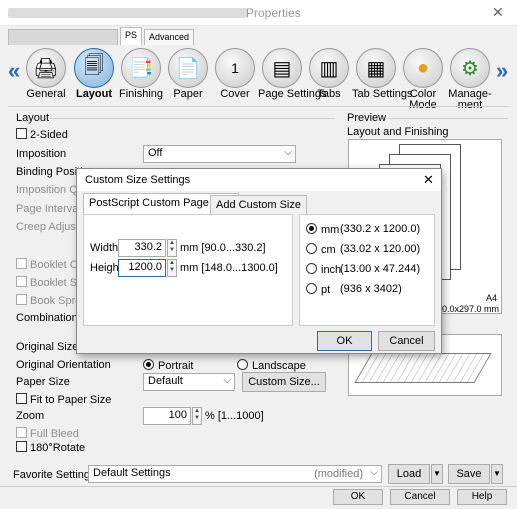 The image size is (517, 509). Describe the element at coordinates (47, 433) in the screenshot. I see `full-bleed-checkbox: Full Bleed` at that location.